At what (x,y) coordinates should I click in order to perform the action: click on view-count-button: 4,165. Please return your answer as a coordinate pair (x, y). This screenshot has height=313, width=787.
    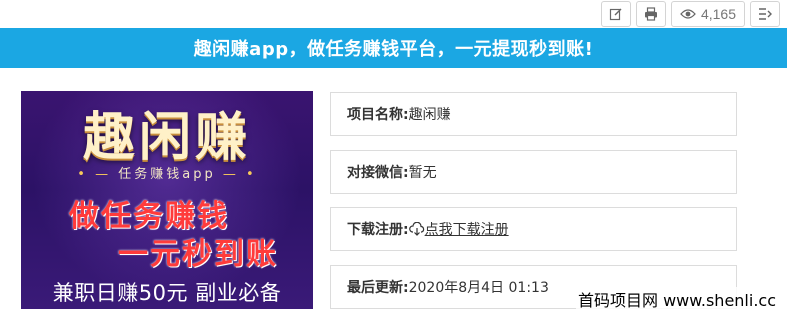
    Looking at the image, I should click on (707, 14).